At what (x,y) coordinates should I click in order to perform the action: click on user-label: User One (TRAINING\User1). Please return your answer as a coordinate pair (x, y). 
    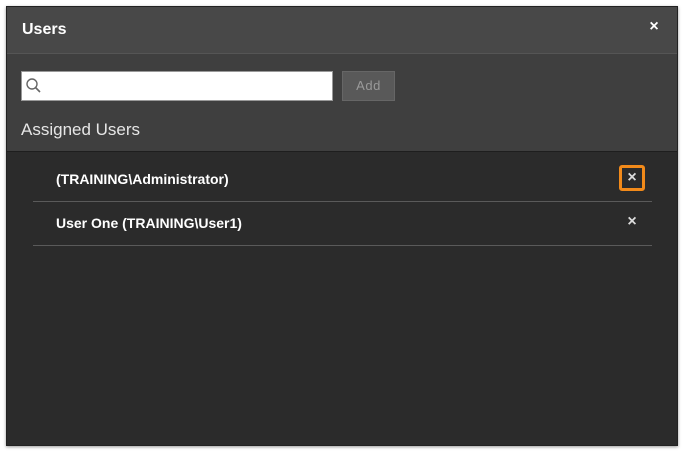
    Looking at the image, I should click on (149, 223).